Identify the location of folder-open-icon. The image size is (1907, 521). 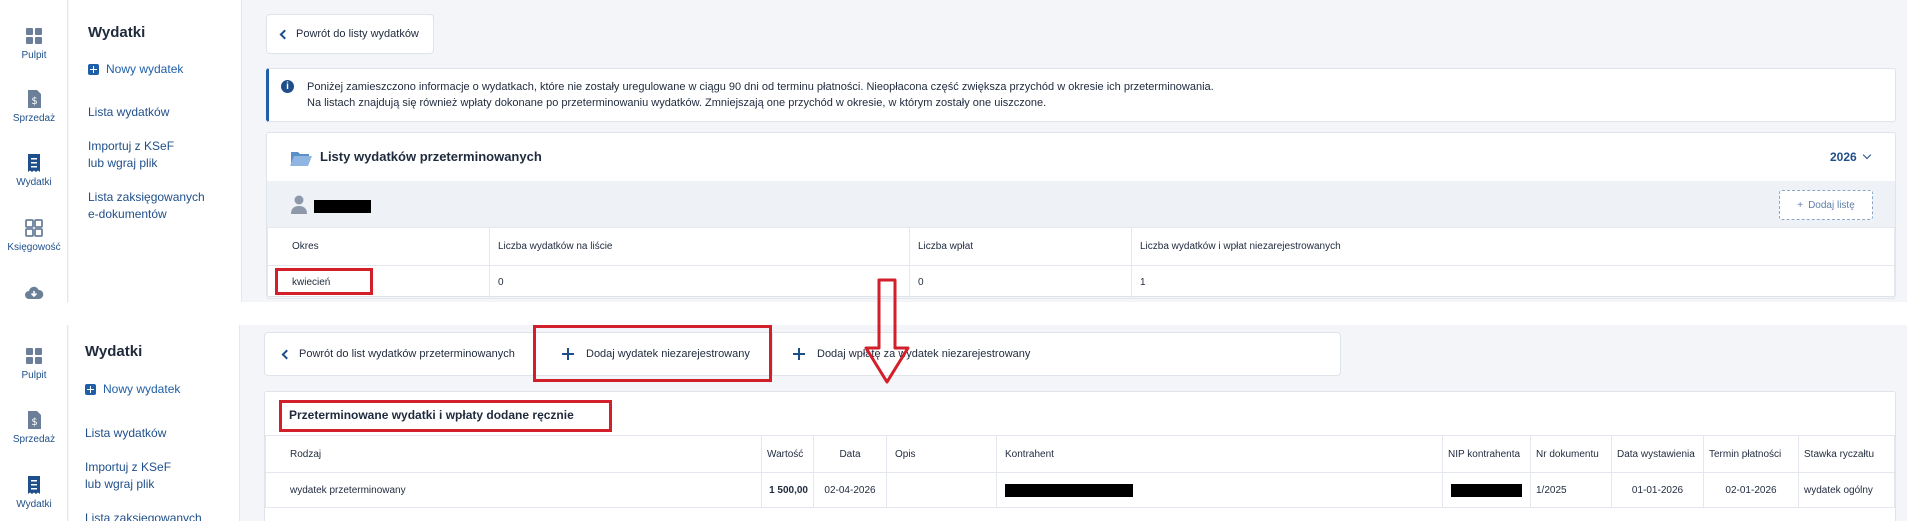
(301, 159).